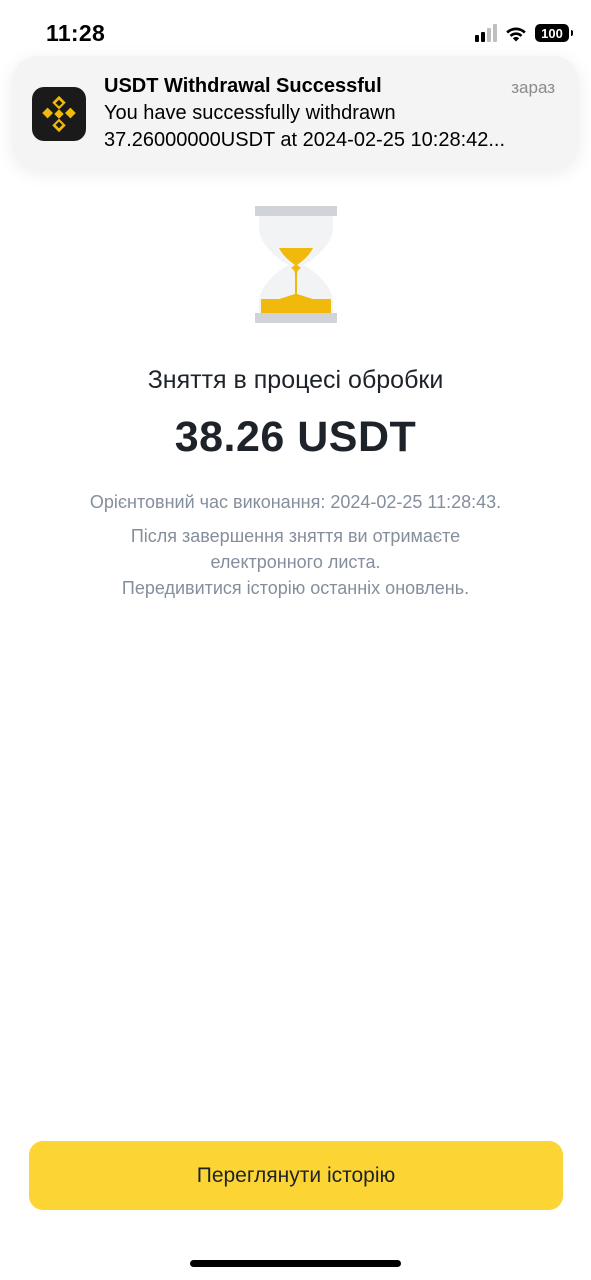  I want to click on notification-body-line1: You have successfully withdrawn, so click(250, 113).